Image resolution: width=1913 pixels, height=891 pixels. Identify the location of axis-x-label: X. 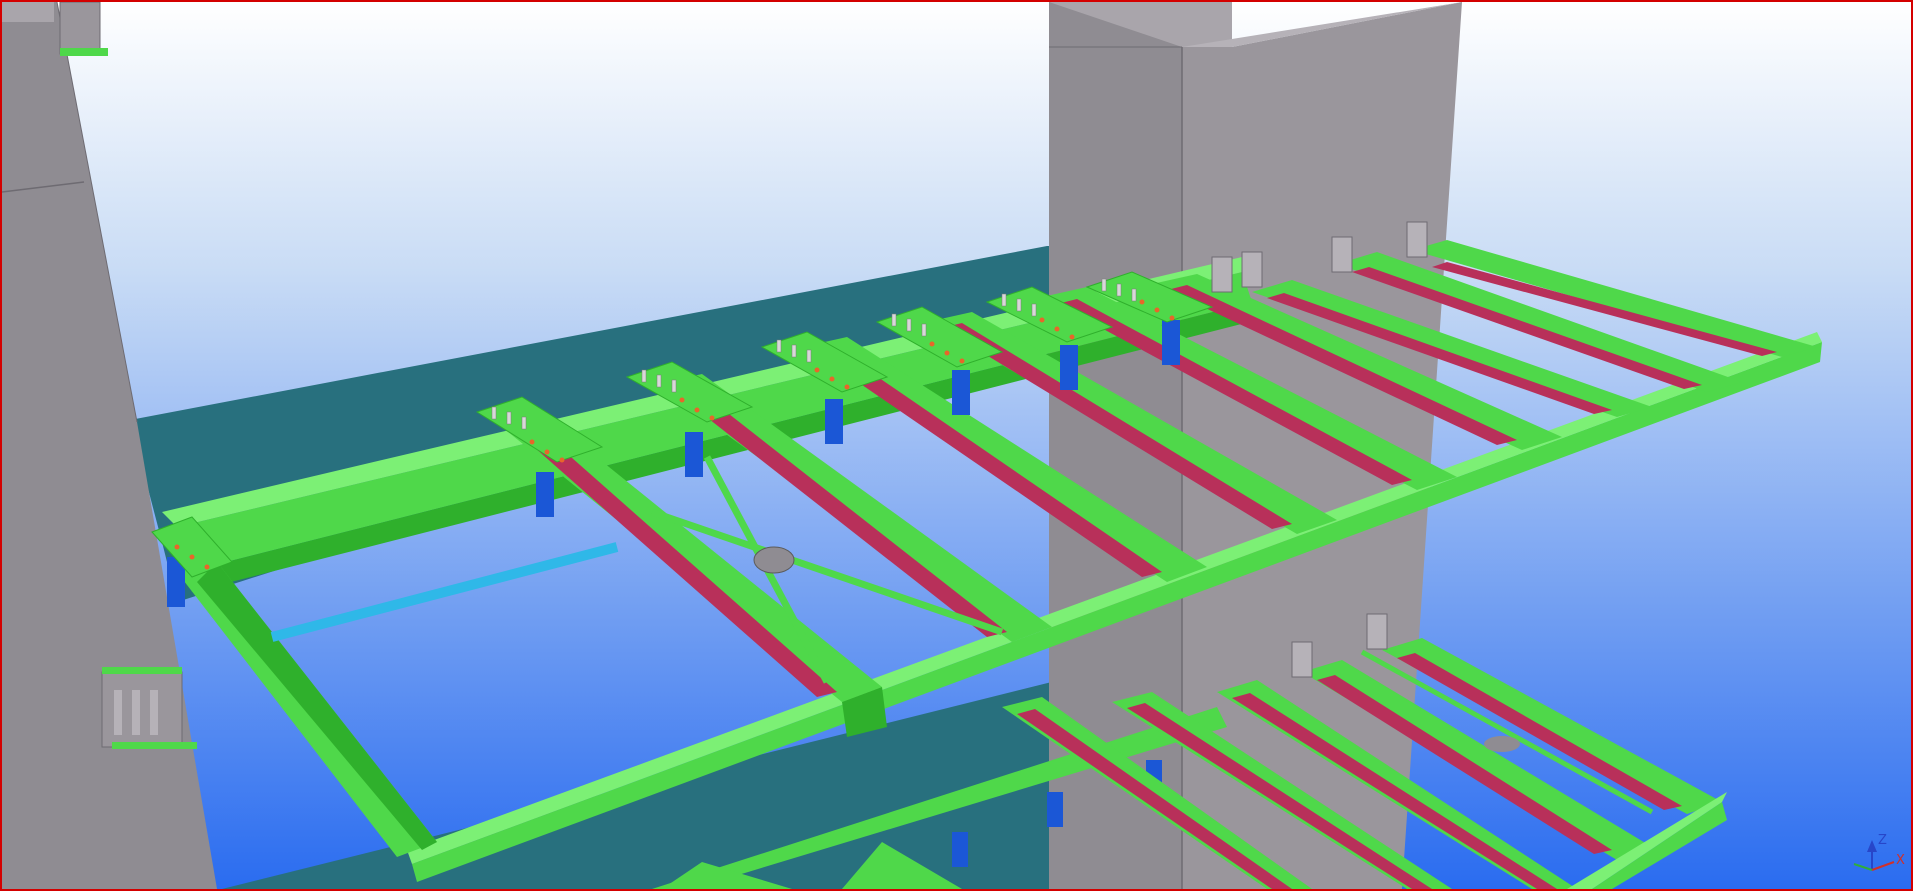
(1900, 860).